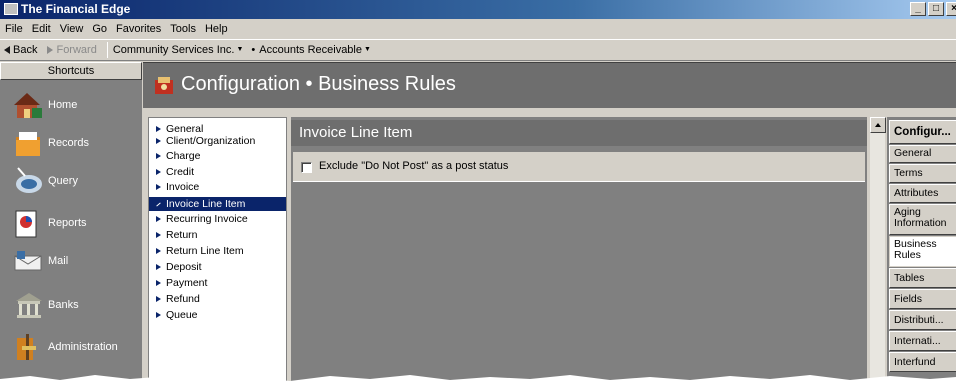  I want to click on shortcut-administration: Administration, so click(66, 347).